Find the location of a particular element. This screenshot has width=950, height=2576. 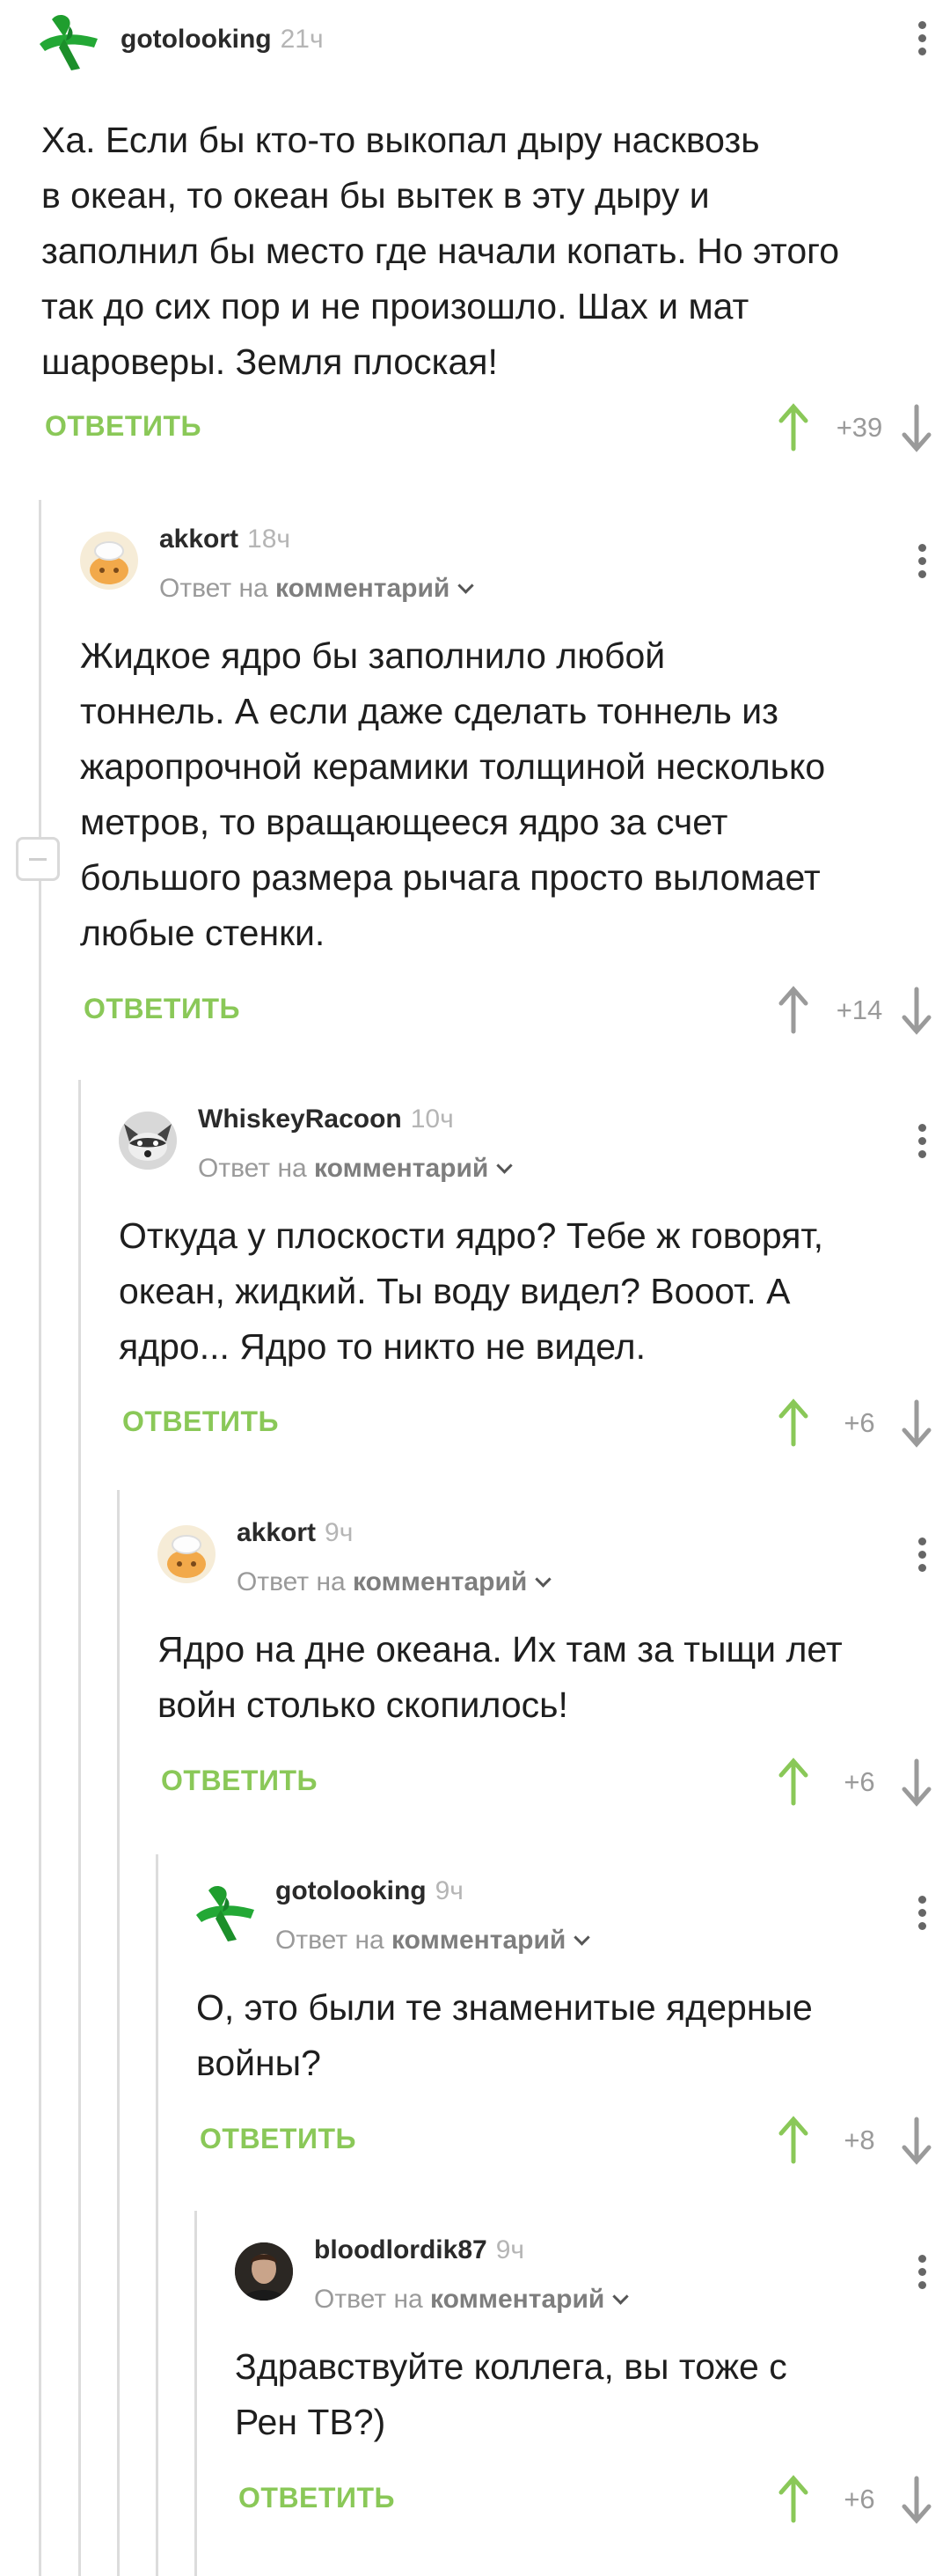

comment-text: Здравствуйте коллега, вы тоже с Рен ТВ?) is located at coordinates (511, 2394).